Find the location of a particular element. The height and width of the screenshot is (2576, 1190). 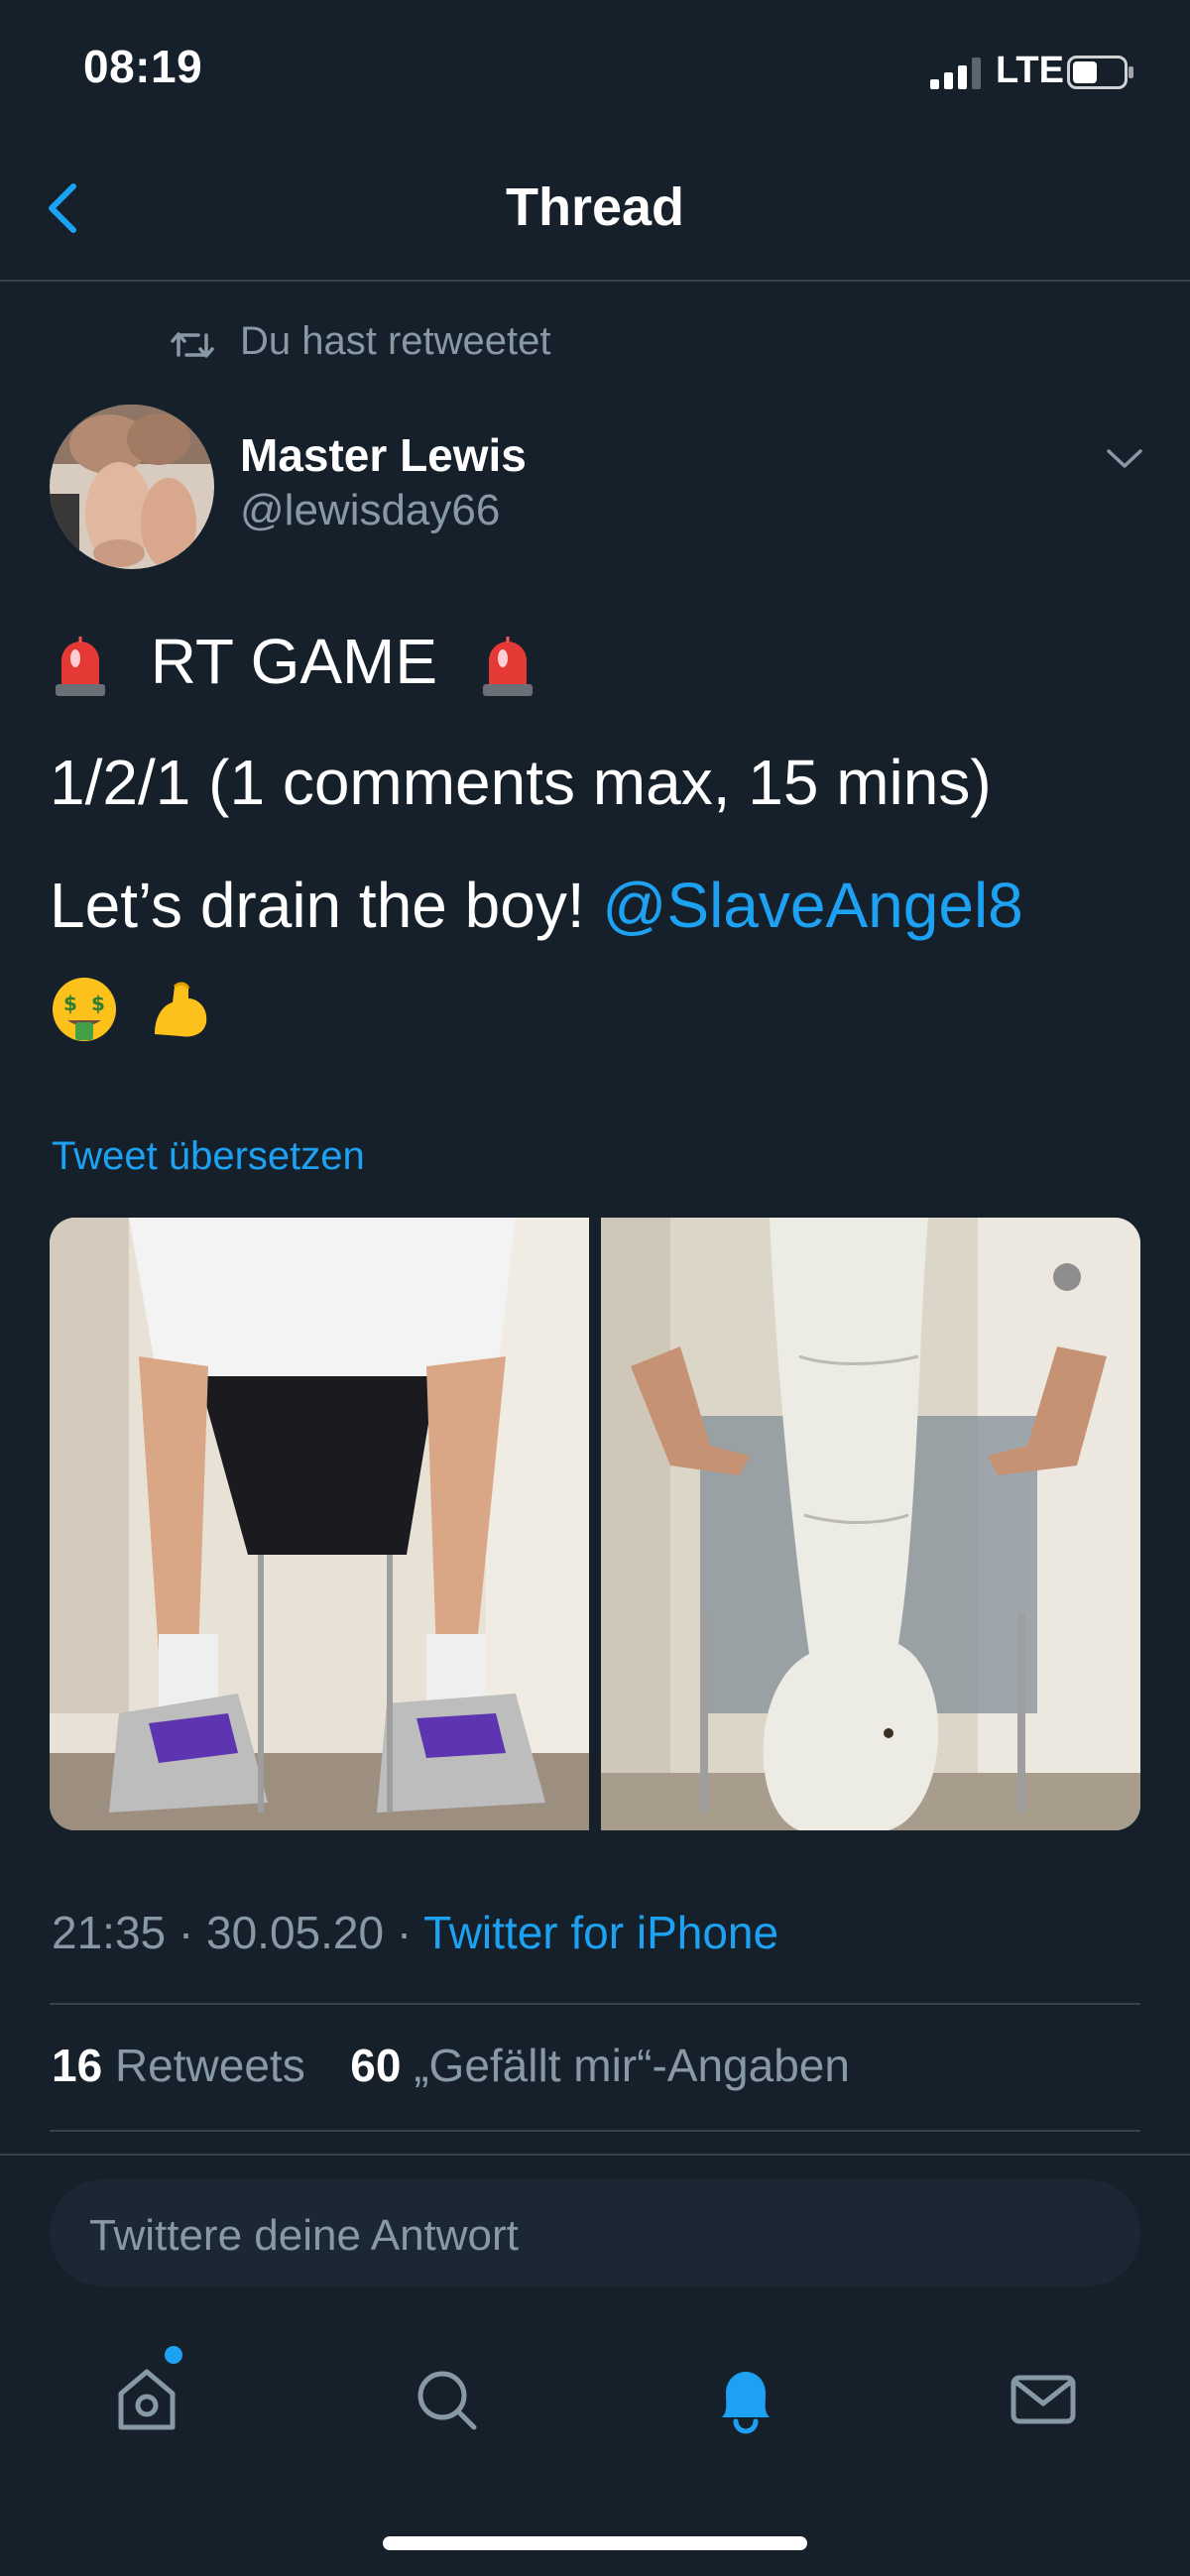

home-icon is located at coordinates (146, 2400).